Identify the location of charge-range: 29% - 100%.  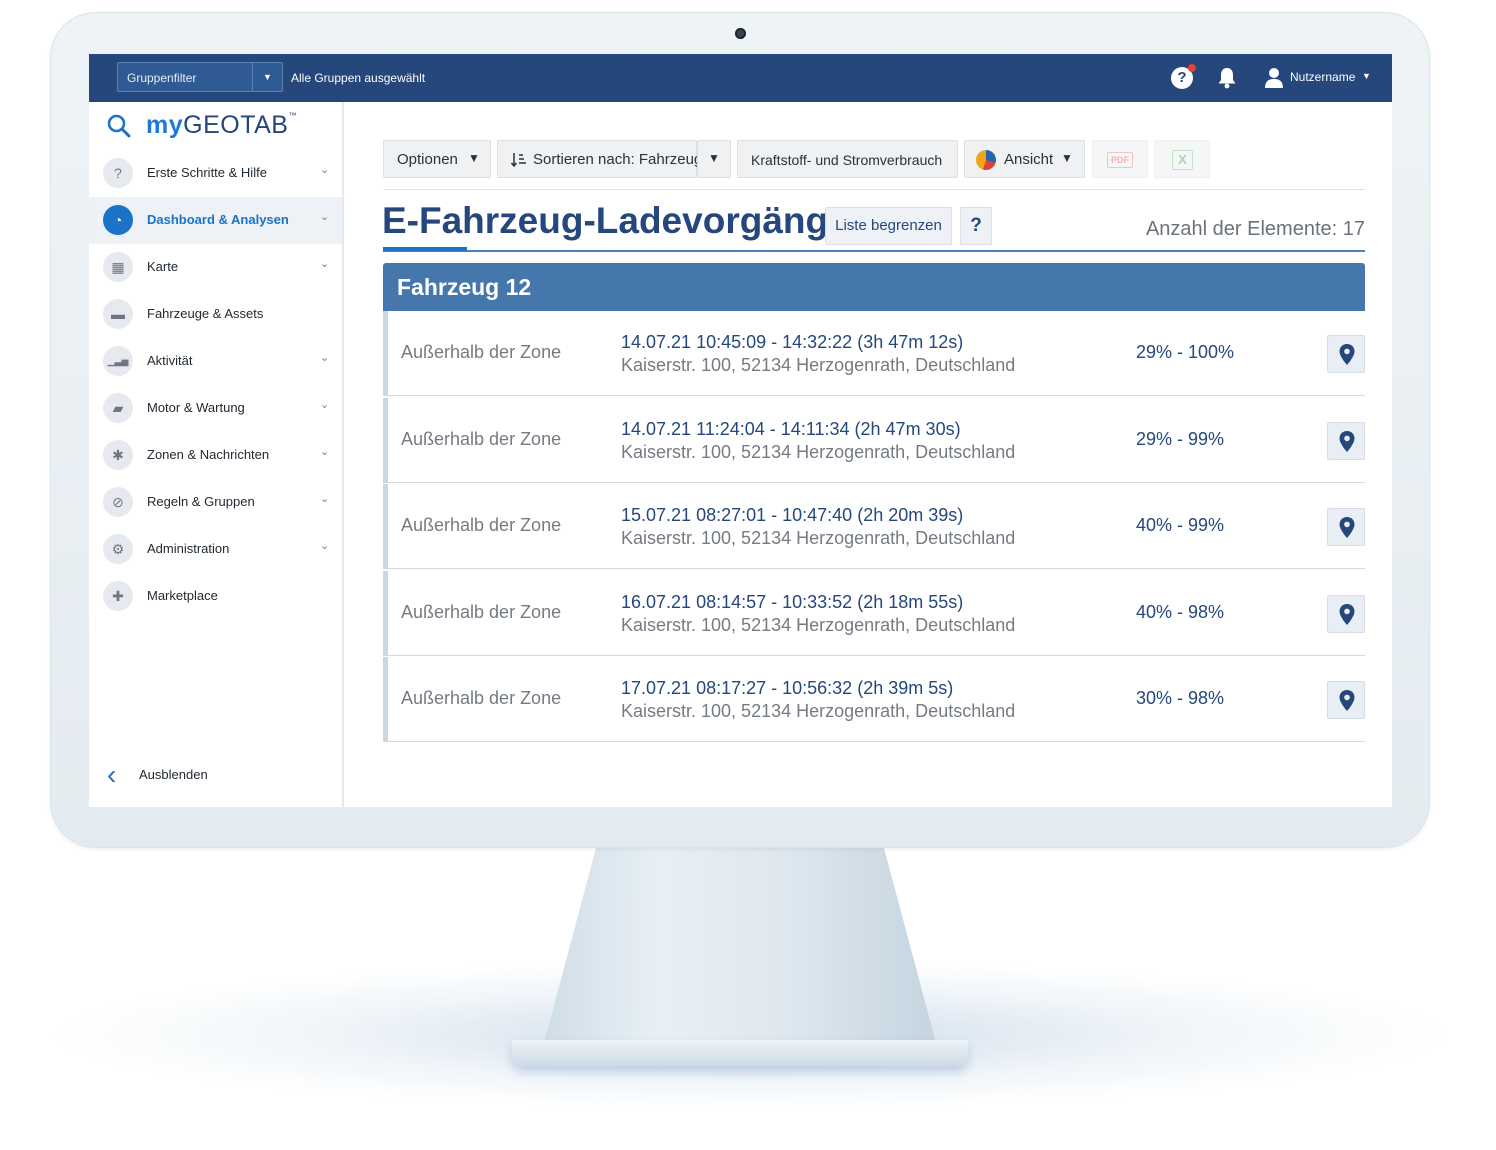
(1185, 352).